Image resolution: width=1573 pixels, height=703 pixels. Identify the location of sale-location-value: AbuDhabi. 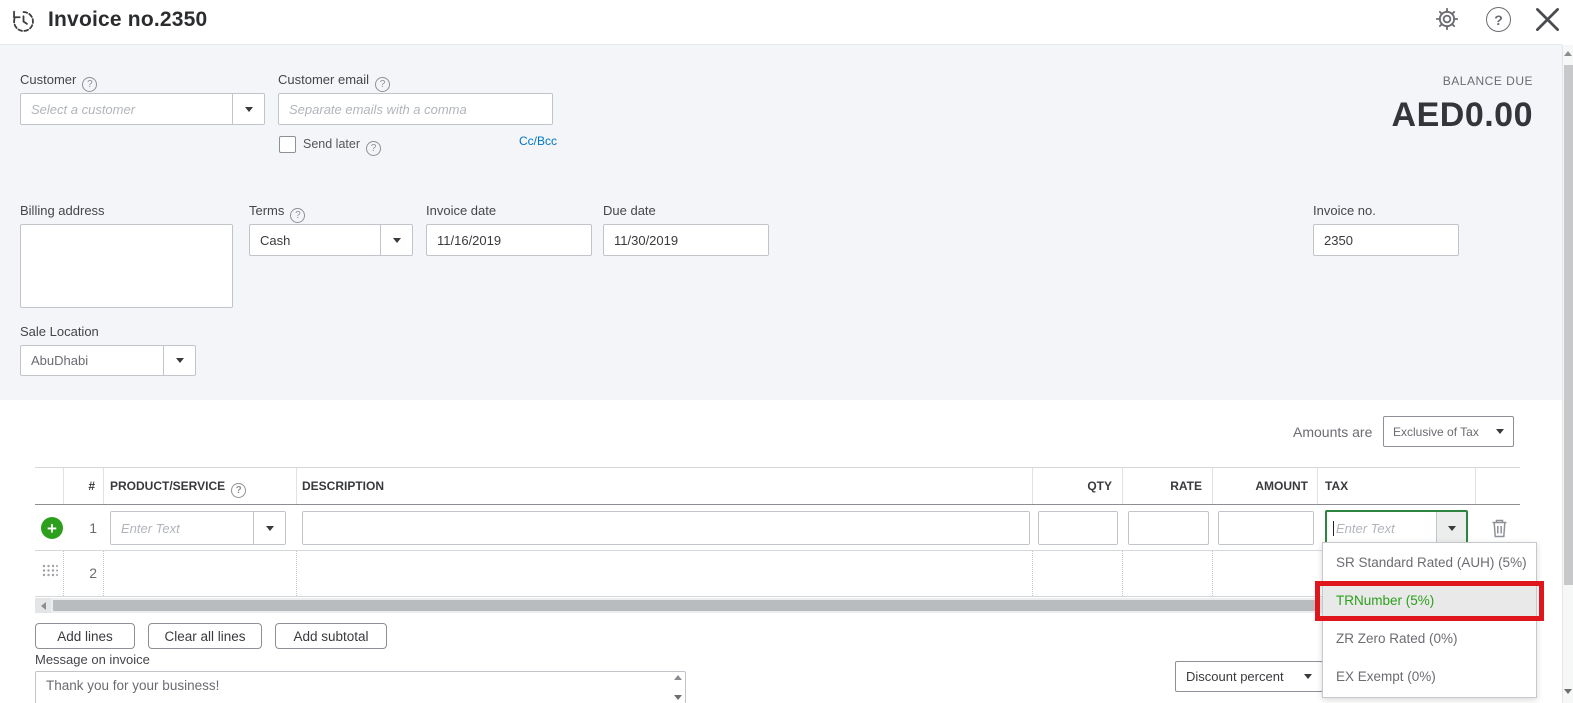
(60, 360).